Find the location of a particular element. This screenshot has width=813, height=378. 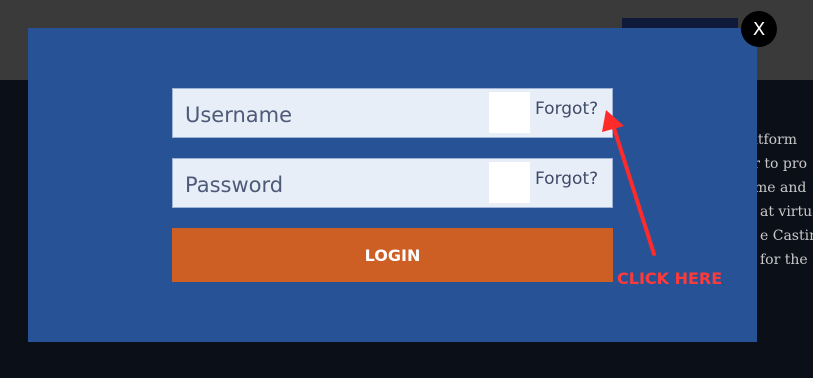

password-field-square is located at coordinates (509, 182).